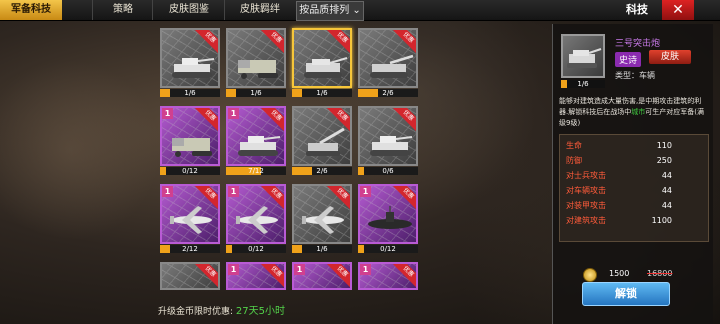 Image resolution: width=720 pixels, height=324 pixels. What do you see at coordinates (619, 175) in the screenshot?
I see `stat-row: 对士兵攻击 44` at bounding box center [619, 175].